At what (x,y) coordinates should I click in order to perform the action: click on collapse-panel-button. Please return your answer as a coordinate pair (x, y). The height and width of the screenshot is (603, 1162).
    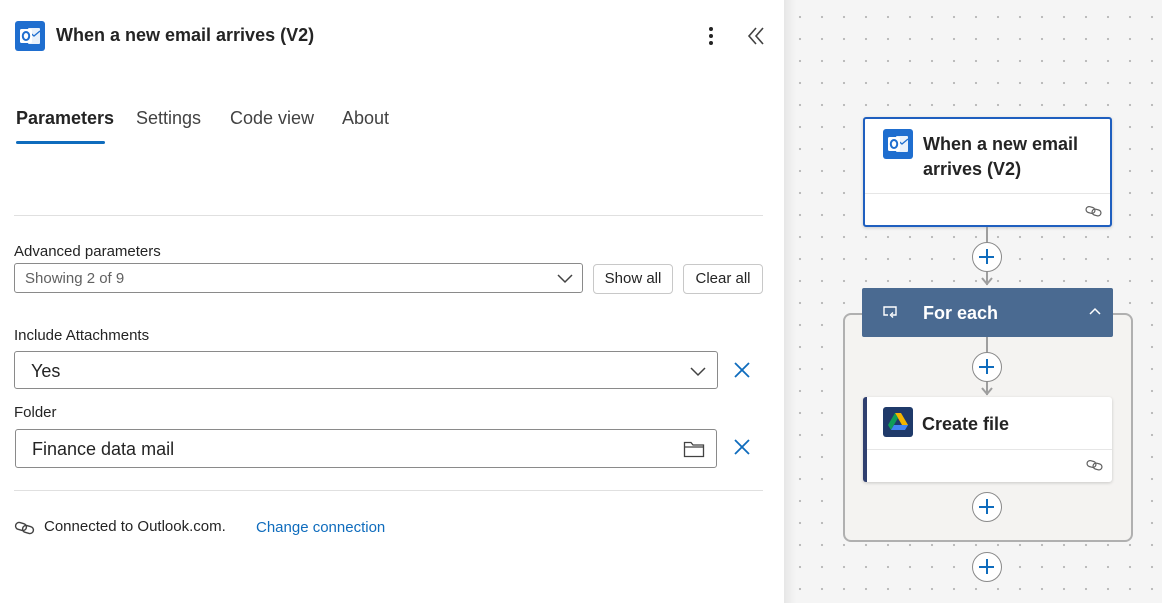
    Looking at the image, I should click on (756, 36).